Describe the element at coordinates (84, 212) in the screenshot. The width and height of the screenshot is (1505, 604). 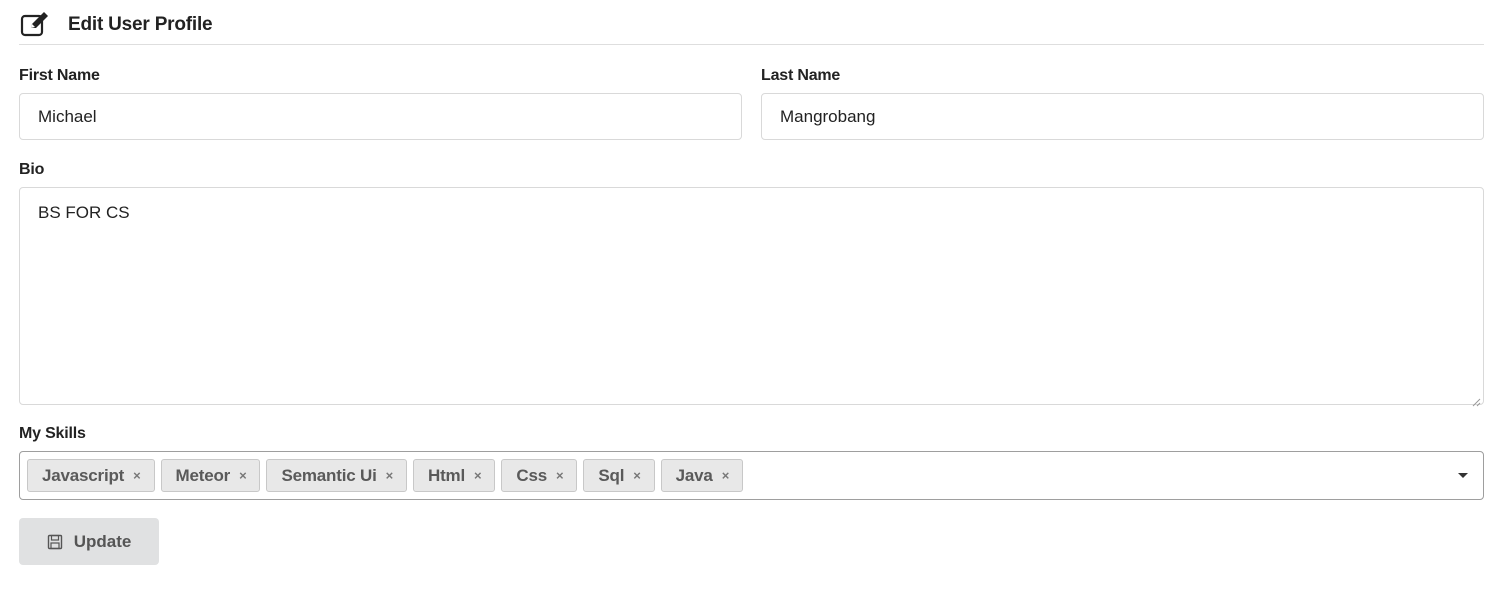
I see `bio-text: BS FOR CS` at that location.